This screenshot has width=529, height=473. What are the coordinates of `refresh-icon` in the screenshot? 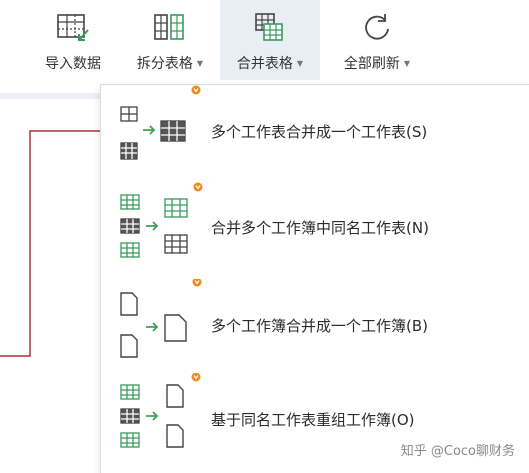 It's located at (377, 27).